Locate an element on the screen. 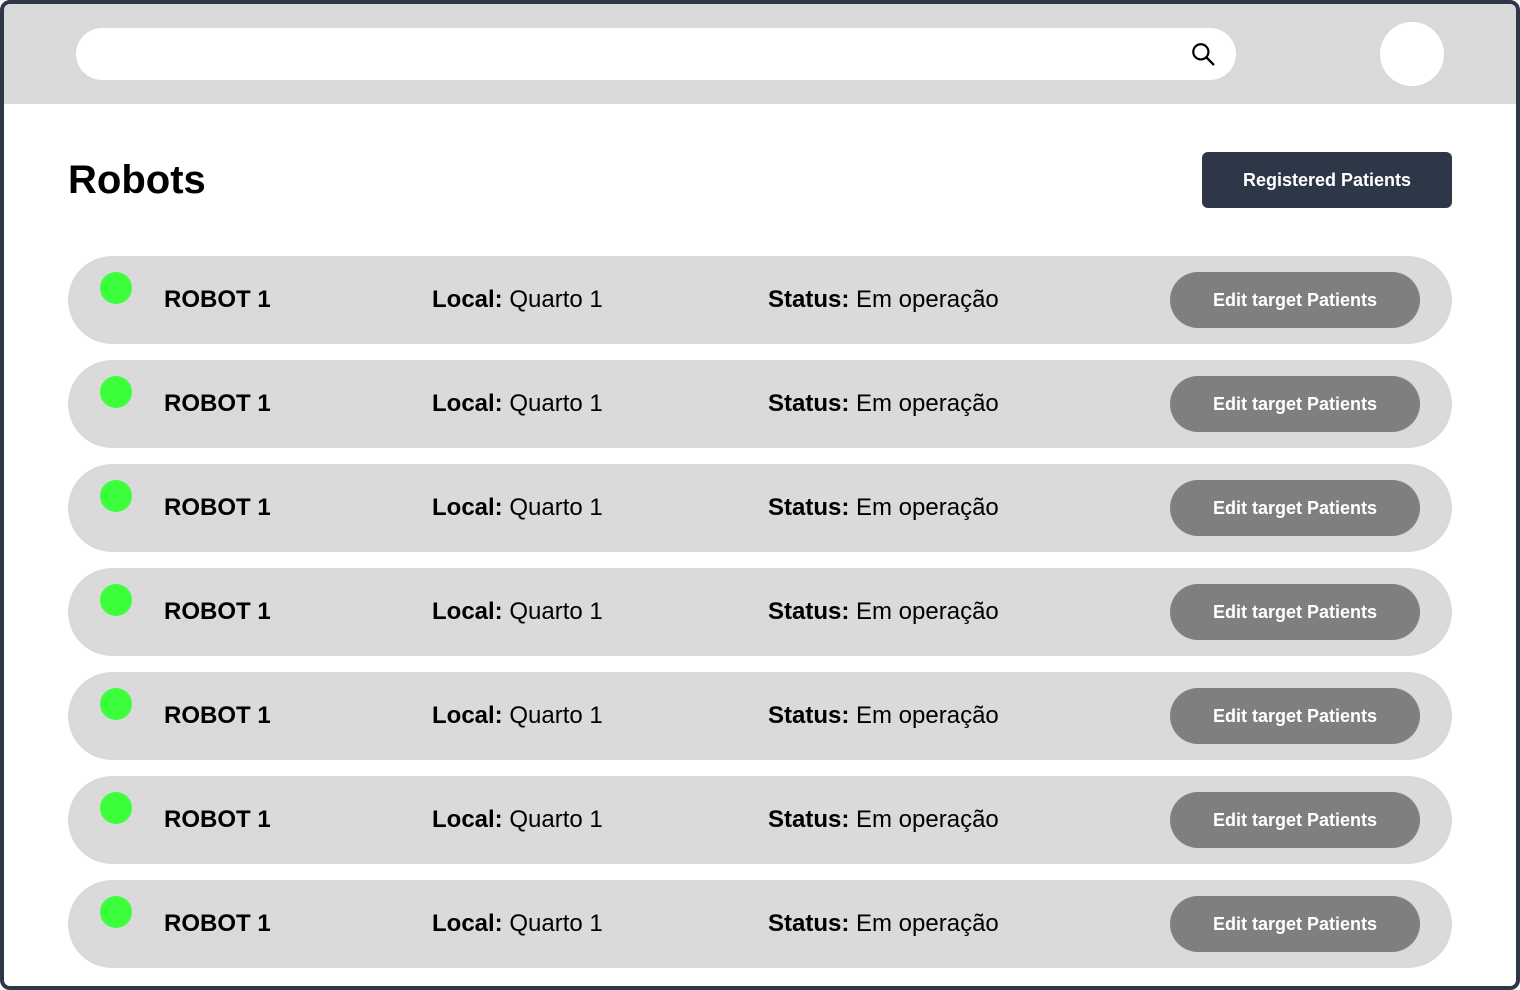 Image resolution: width=1520 pixels, height=990 pixels. avatar is located at coordinates (1412, 54).